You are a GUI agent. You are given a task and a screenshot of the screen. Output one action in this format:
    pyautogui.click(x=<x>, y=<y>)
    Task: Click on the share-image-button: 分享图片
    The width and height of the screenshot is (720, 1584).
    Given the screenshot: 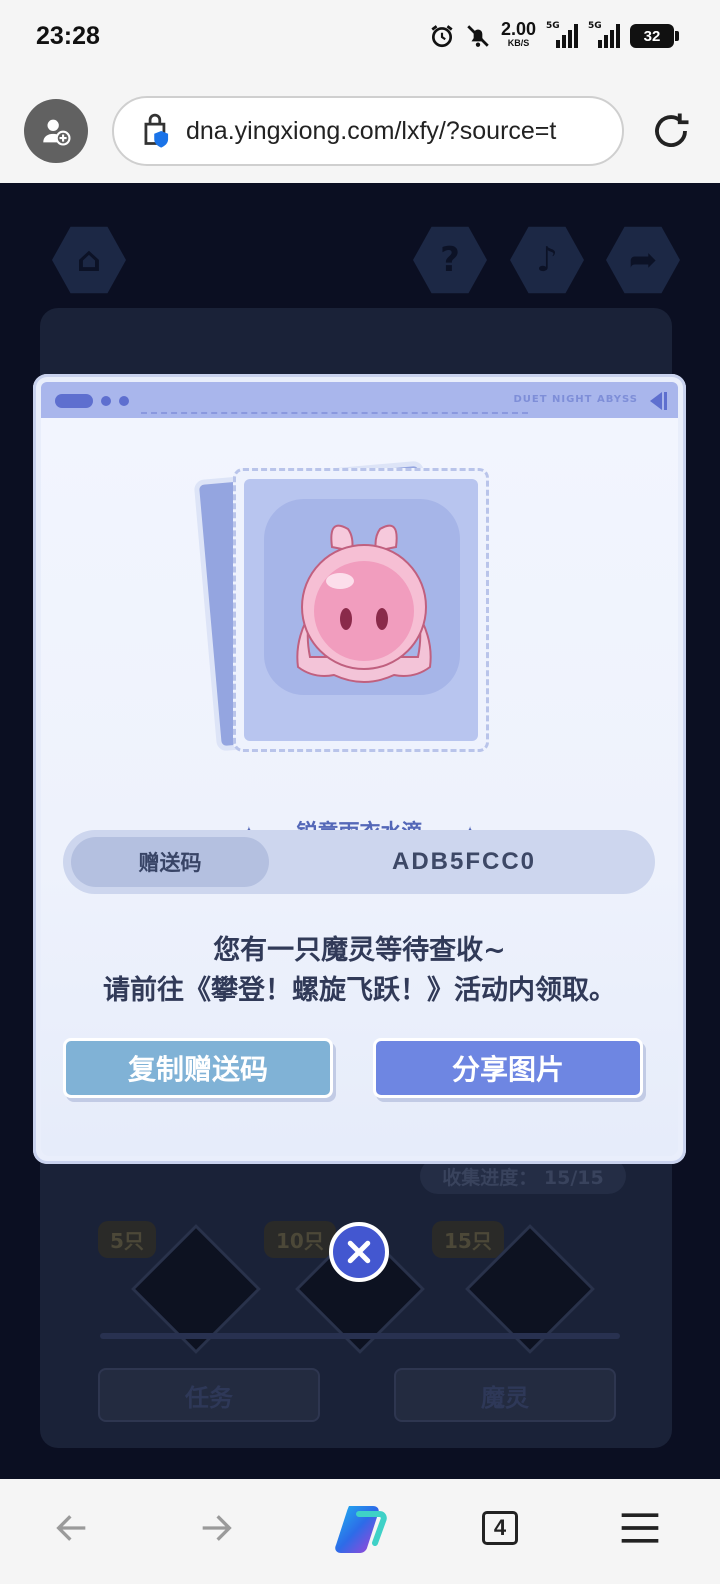 What is the action you would take?
    pyautogui.click(x=508, y=1068)
    